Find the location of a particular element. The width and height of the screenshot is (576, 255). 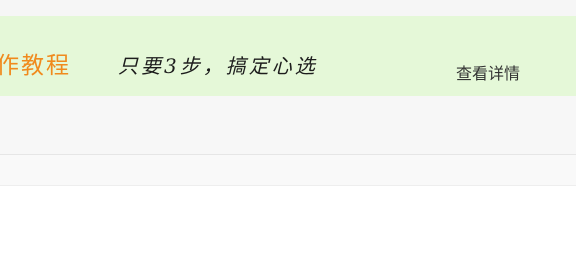

content-band-secondary is located at coordinates (288, 170).